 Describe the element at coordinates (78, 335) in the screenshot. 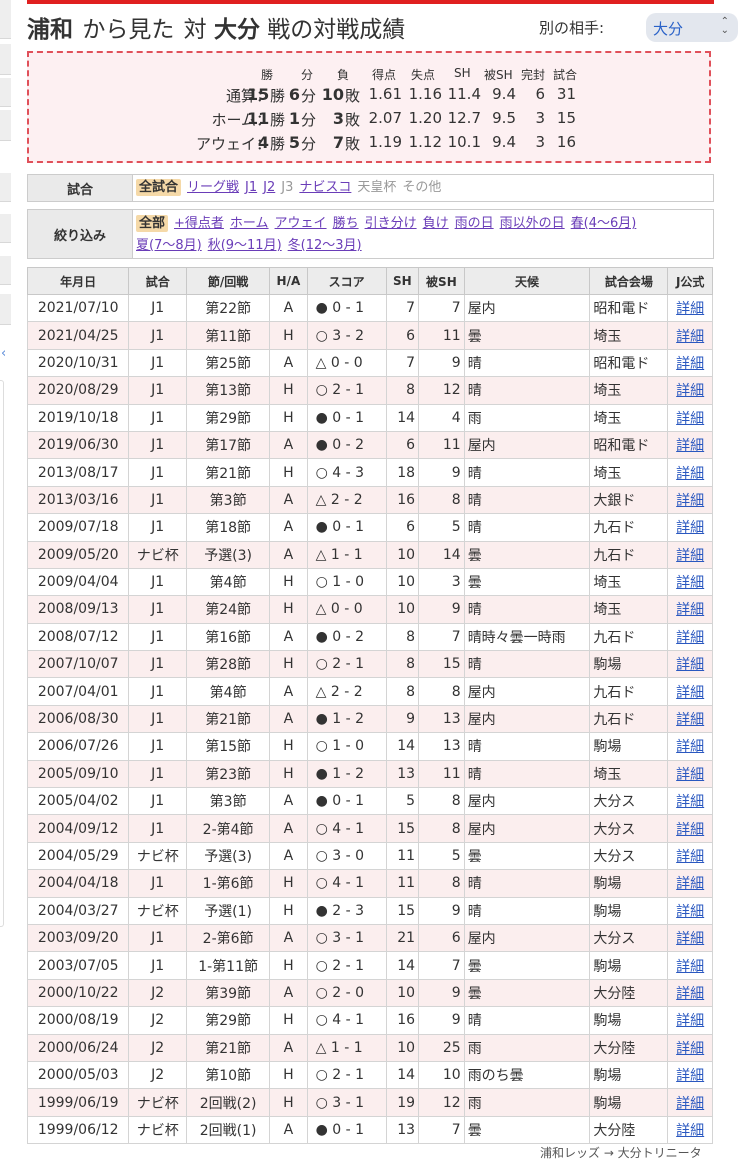

I see `cell-date: 2021/04/25` at that location.